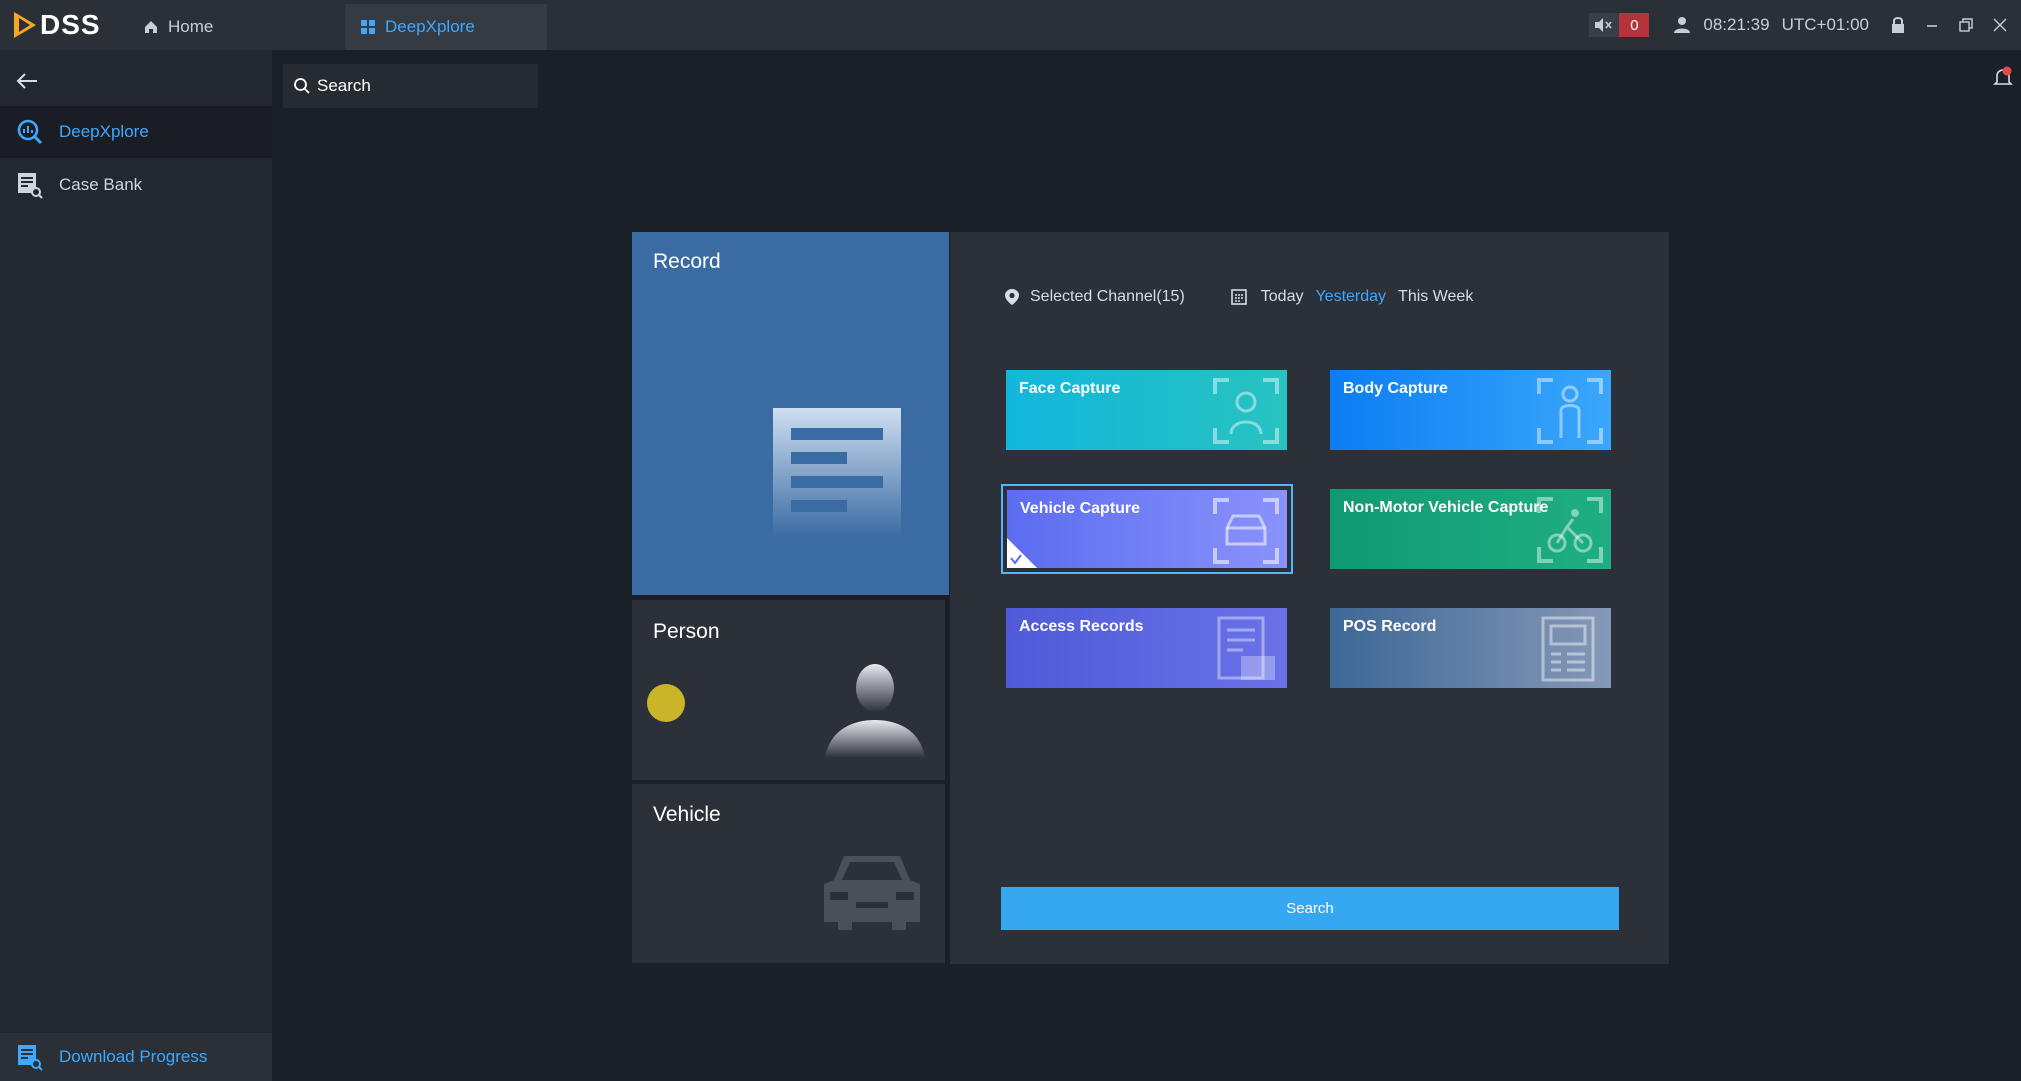 The height and width of the screenshot is (1081, 2021). Describe the element at coordinates (151, 27) in the screenshot. I see `home-icon` at that location.